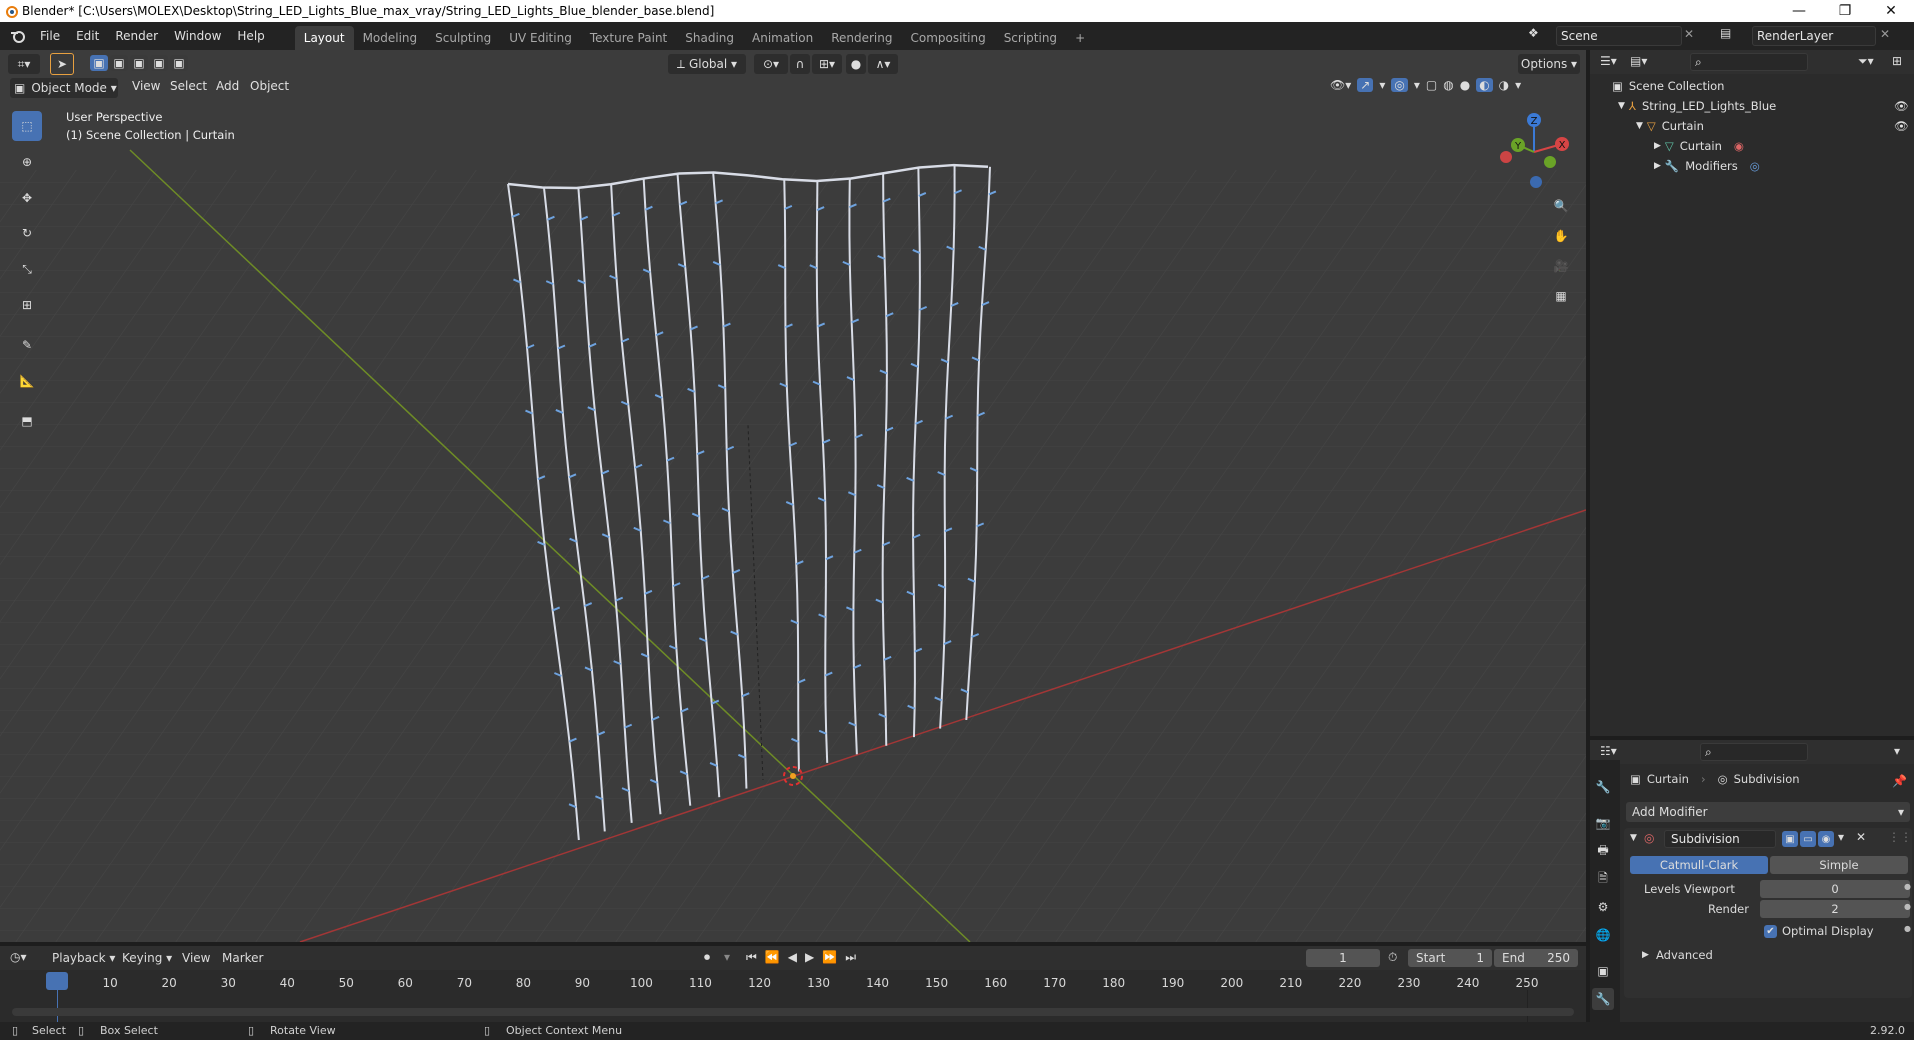 This screenshot has width=1914, height=1040. I want to click on preview-range-icon: ⏱, so click(1392, 957).